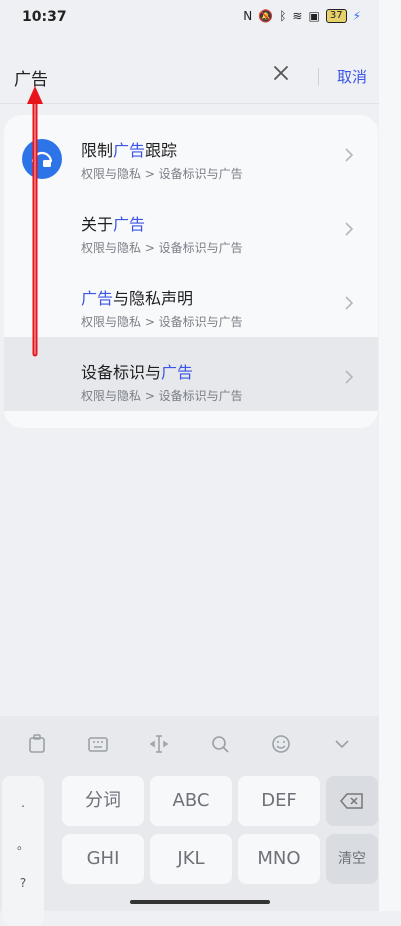 This screenshot has width=401, height=926. I want to click on result-title: 限制广告跟踪, so click(129, 150).